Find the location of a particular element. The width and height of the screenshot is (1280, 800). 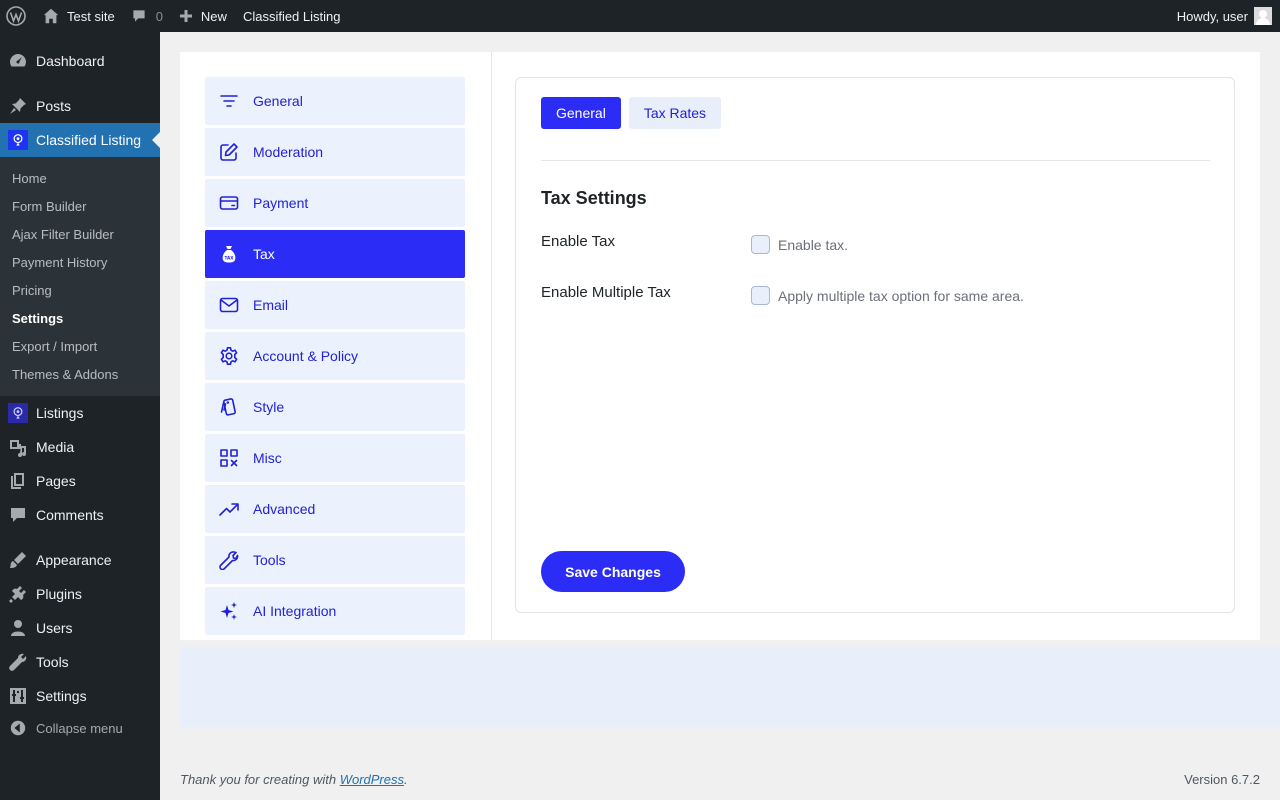

trending-up-icon is located at coordinates (229, 509).